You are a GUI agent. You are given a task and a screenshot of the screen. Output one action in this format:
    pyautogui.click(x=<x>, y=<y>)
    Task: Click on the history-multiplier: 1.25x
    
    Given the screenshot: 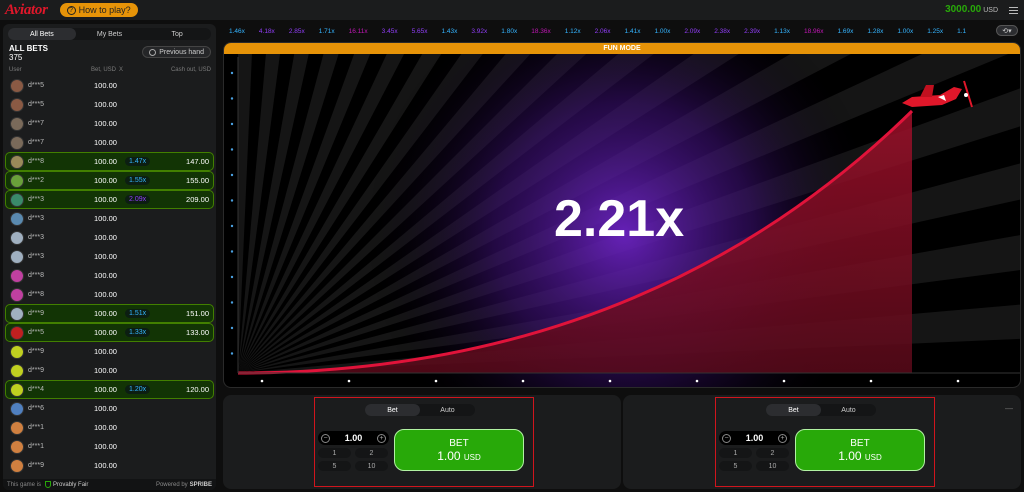 What is the action you would take?
    pyautogui.click(x=935, y=31)
    